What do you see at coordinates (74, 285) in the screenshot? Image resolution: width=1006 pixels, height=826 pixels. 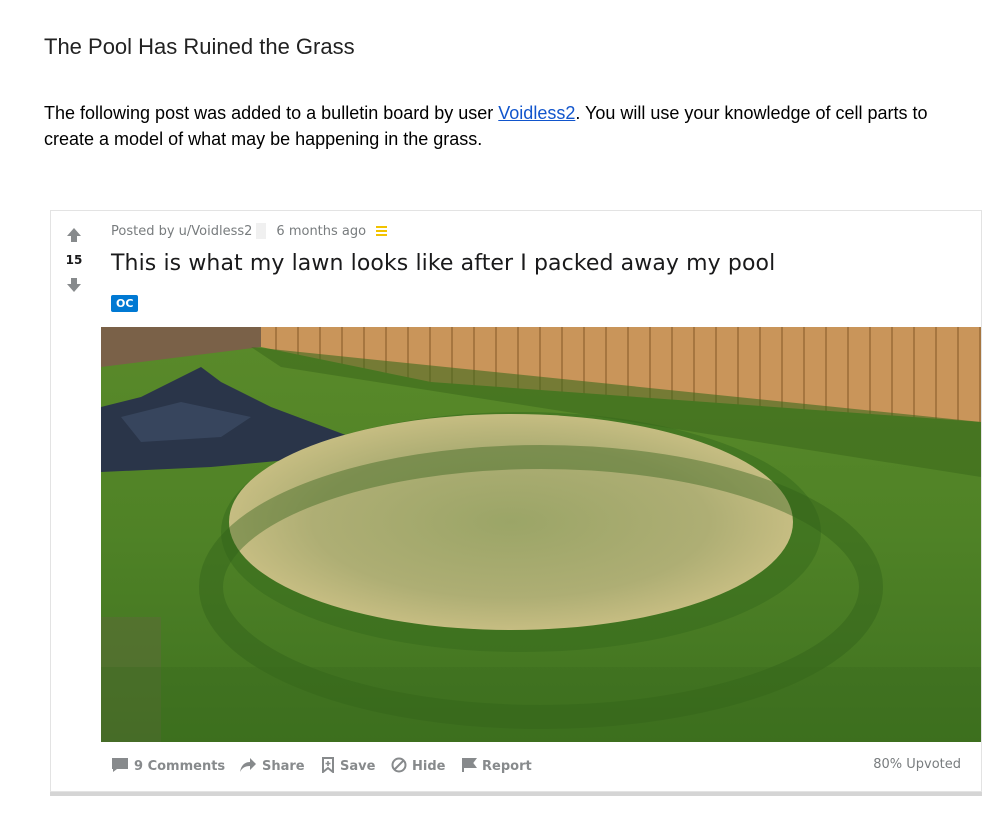 I see `downvote-arrow-icon` at bounding box center [74, 285].